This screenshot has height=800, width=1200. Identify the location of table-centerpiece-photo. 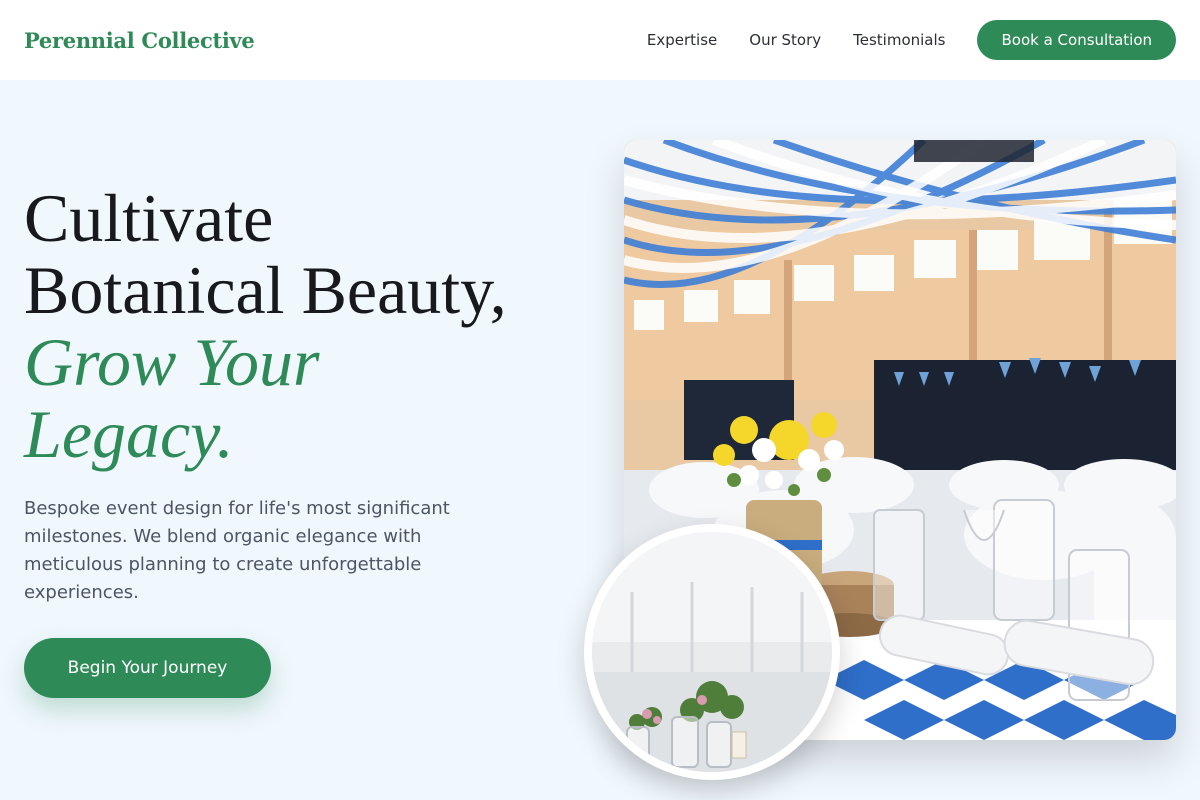
(712, 652).